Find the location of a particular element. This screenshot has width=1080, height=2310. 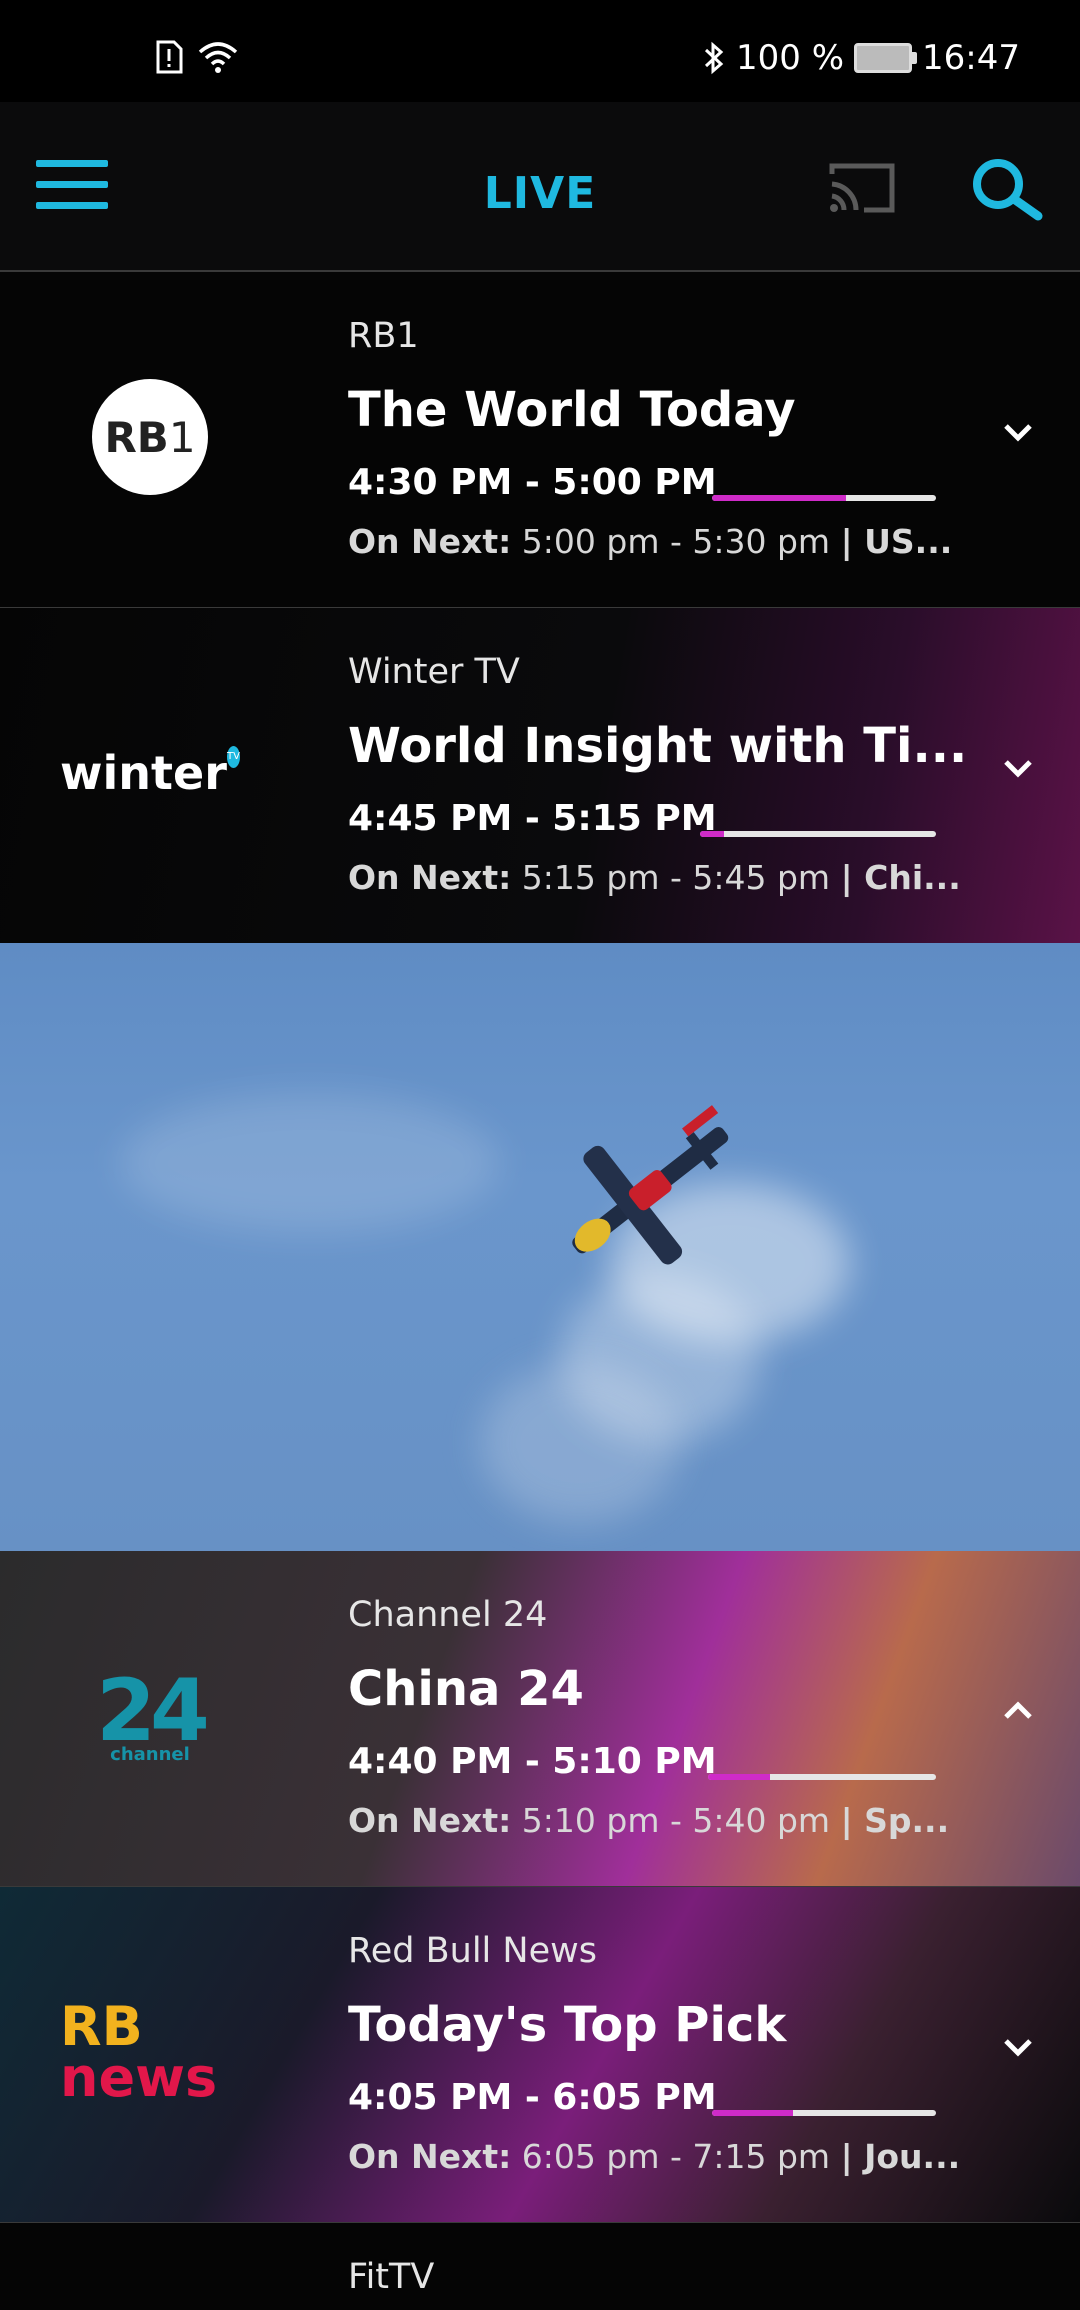

program-time: 4:30 PM - 5:00 PM is located at coordinates (532, 482).